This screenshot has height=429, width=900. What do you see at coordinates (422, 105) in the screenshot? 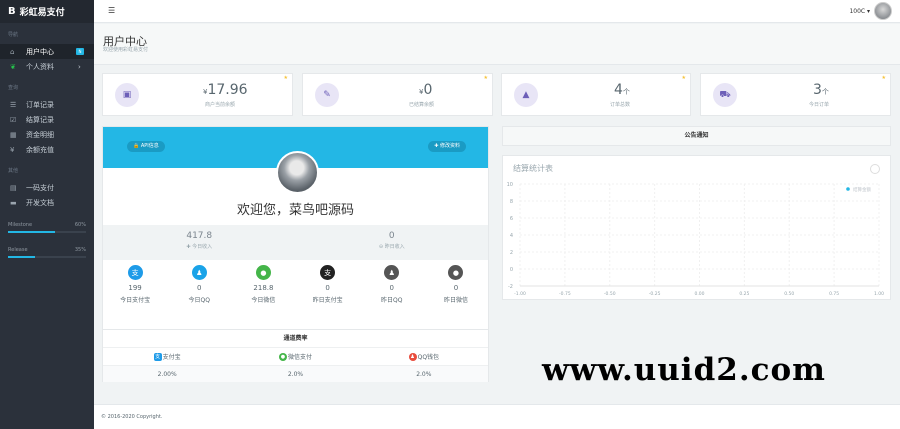
I see `stat-label: 已结算余额` at bounding box center [422, 105].